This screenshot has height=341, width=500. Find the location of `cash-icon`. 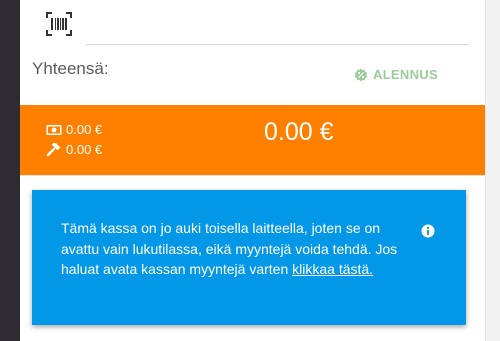

cash-icon is located at coordinates (54, 129).